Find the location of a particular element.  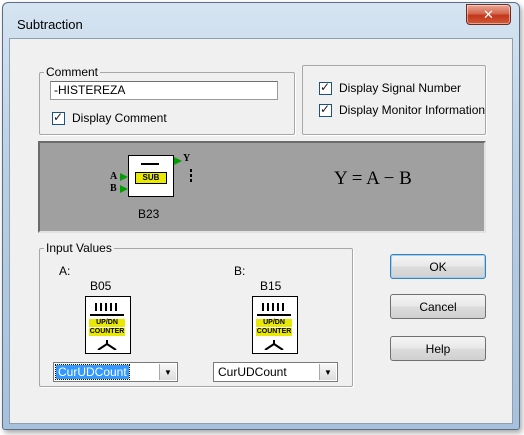

display-signal-number-label: Display Signal Number is located at coordinates (400, 88).